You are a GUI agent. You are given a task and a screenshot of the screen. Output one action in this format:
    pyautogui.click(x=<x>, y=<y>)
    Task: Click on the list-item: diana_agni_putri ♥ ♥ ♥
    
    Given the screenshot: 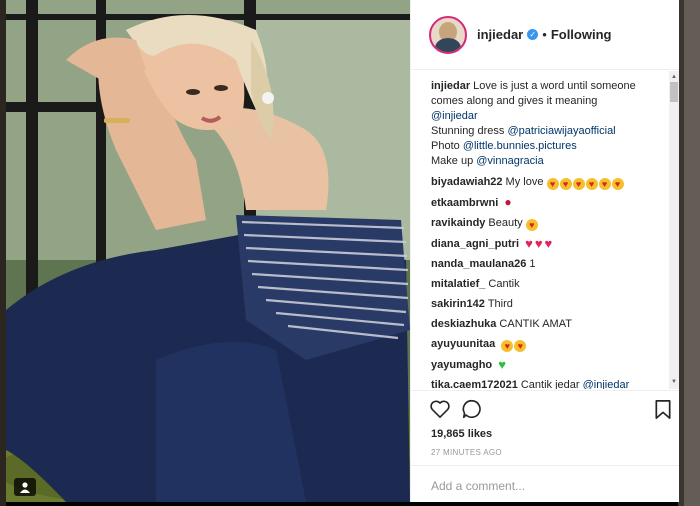 What is the action you would take?
    pyautogui.click(x=546, y=244)
    